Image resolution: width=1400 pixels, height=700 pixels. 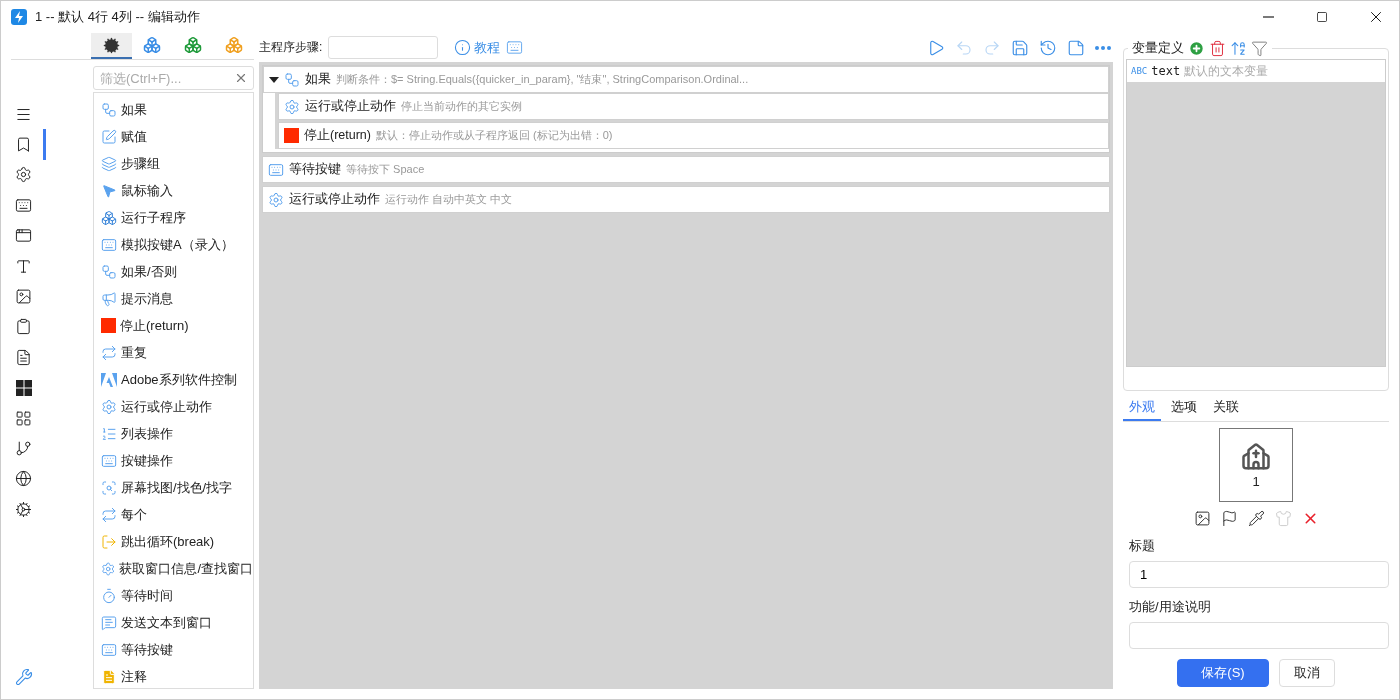 What do you see at coordinates (173, 352) in the screenshot?
I see `action-item: 重复` at bounding box center [173, 352].